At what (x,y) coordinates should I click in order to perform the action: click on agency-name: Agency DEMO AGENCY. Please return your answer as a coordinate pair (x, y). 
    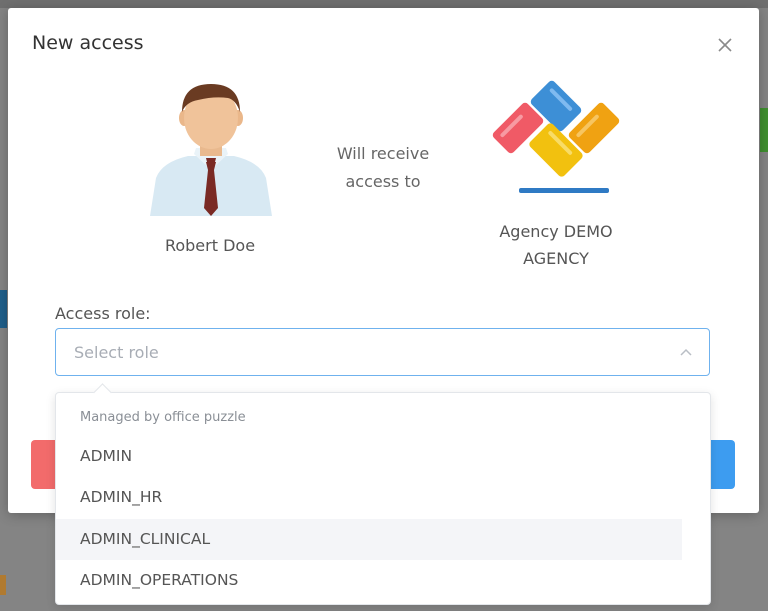
    Looking at the image, I should click on (556, 245).